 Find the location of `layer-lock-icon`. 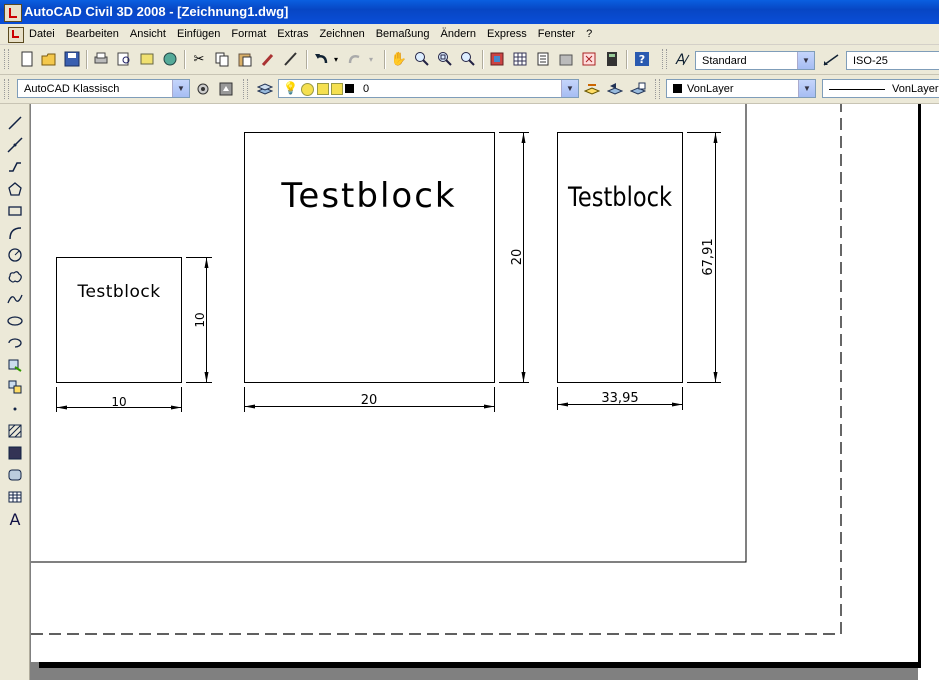

layer-lock-icon is located at coordinates (337, 89).